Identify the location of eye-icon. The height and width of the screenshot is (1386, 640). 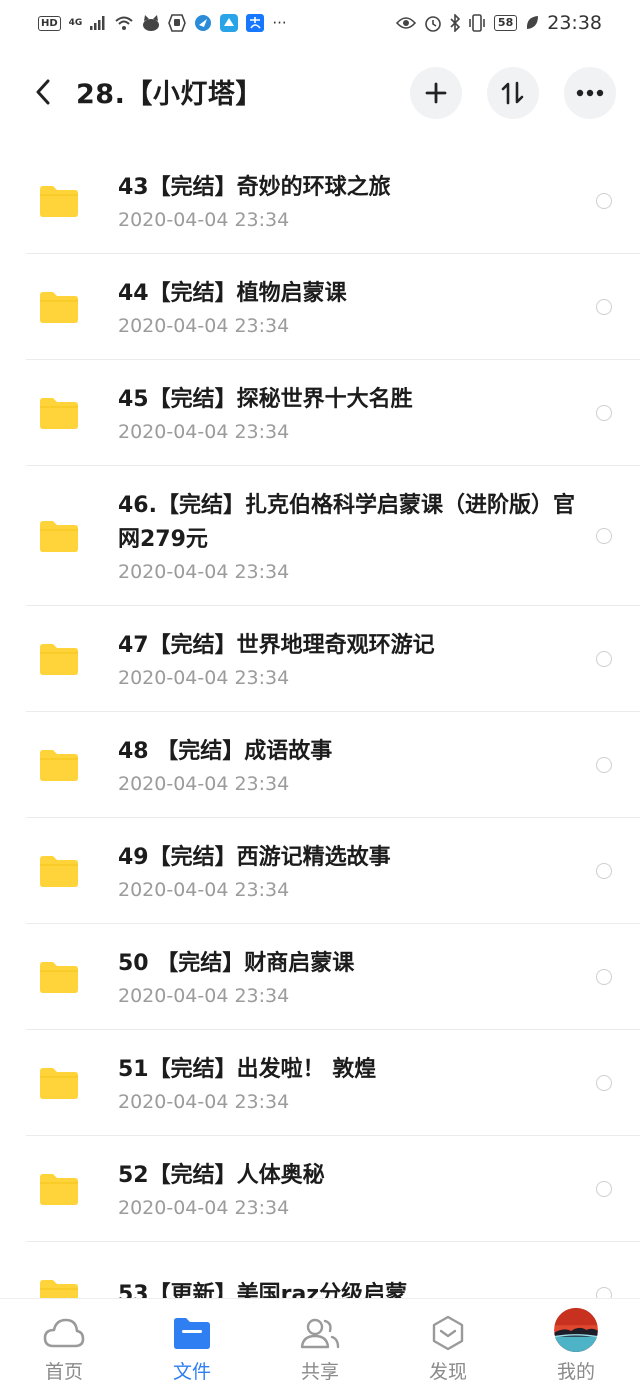
(405, 23).